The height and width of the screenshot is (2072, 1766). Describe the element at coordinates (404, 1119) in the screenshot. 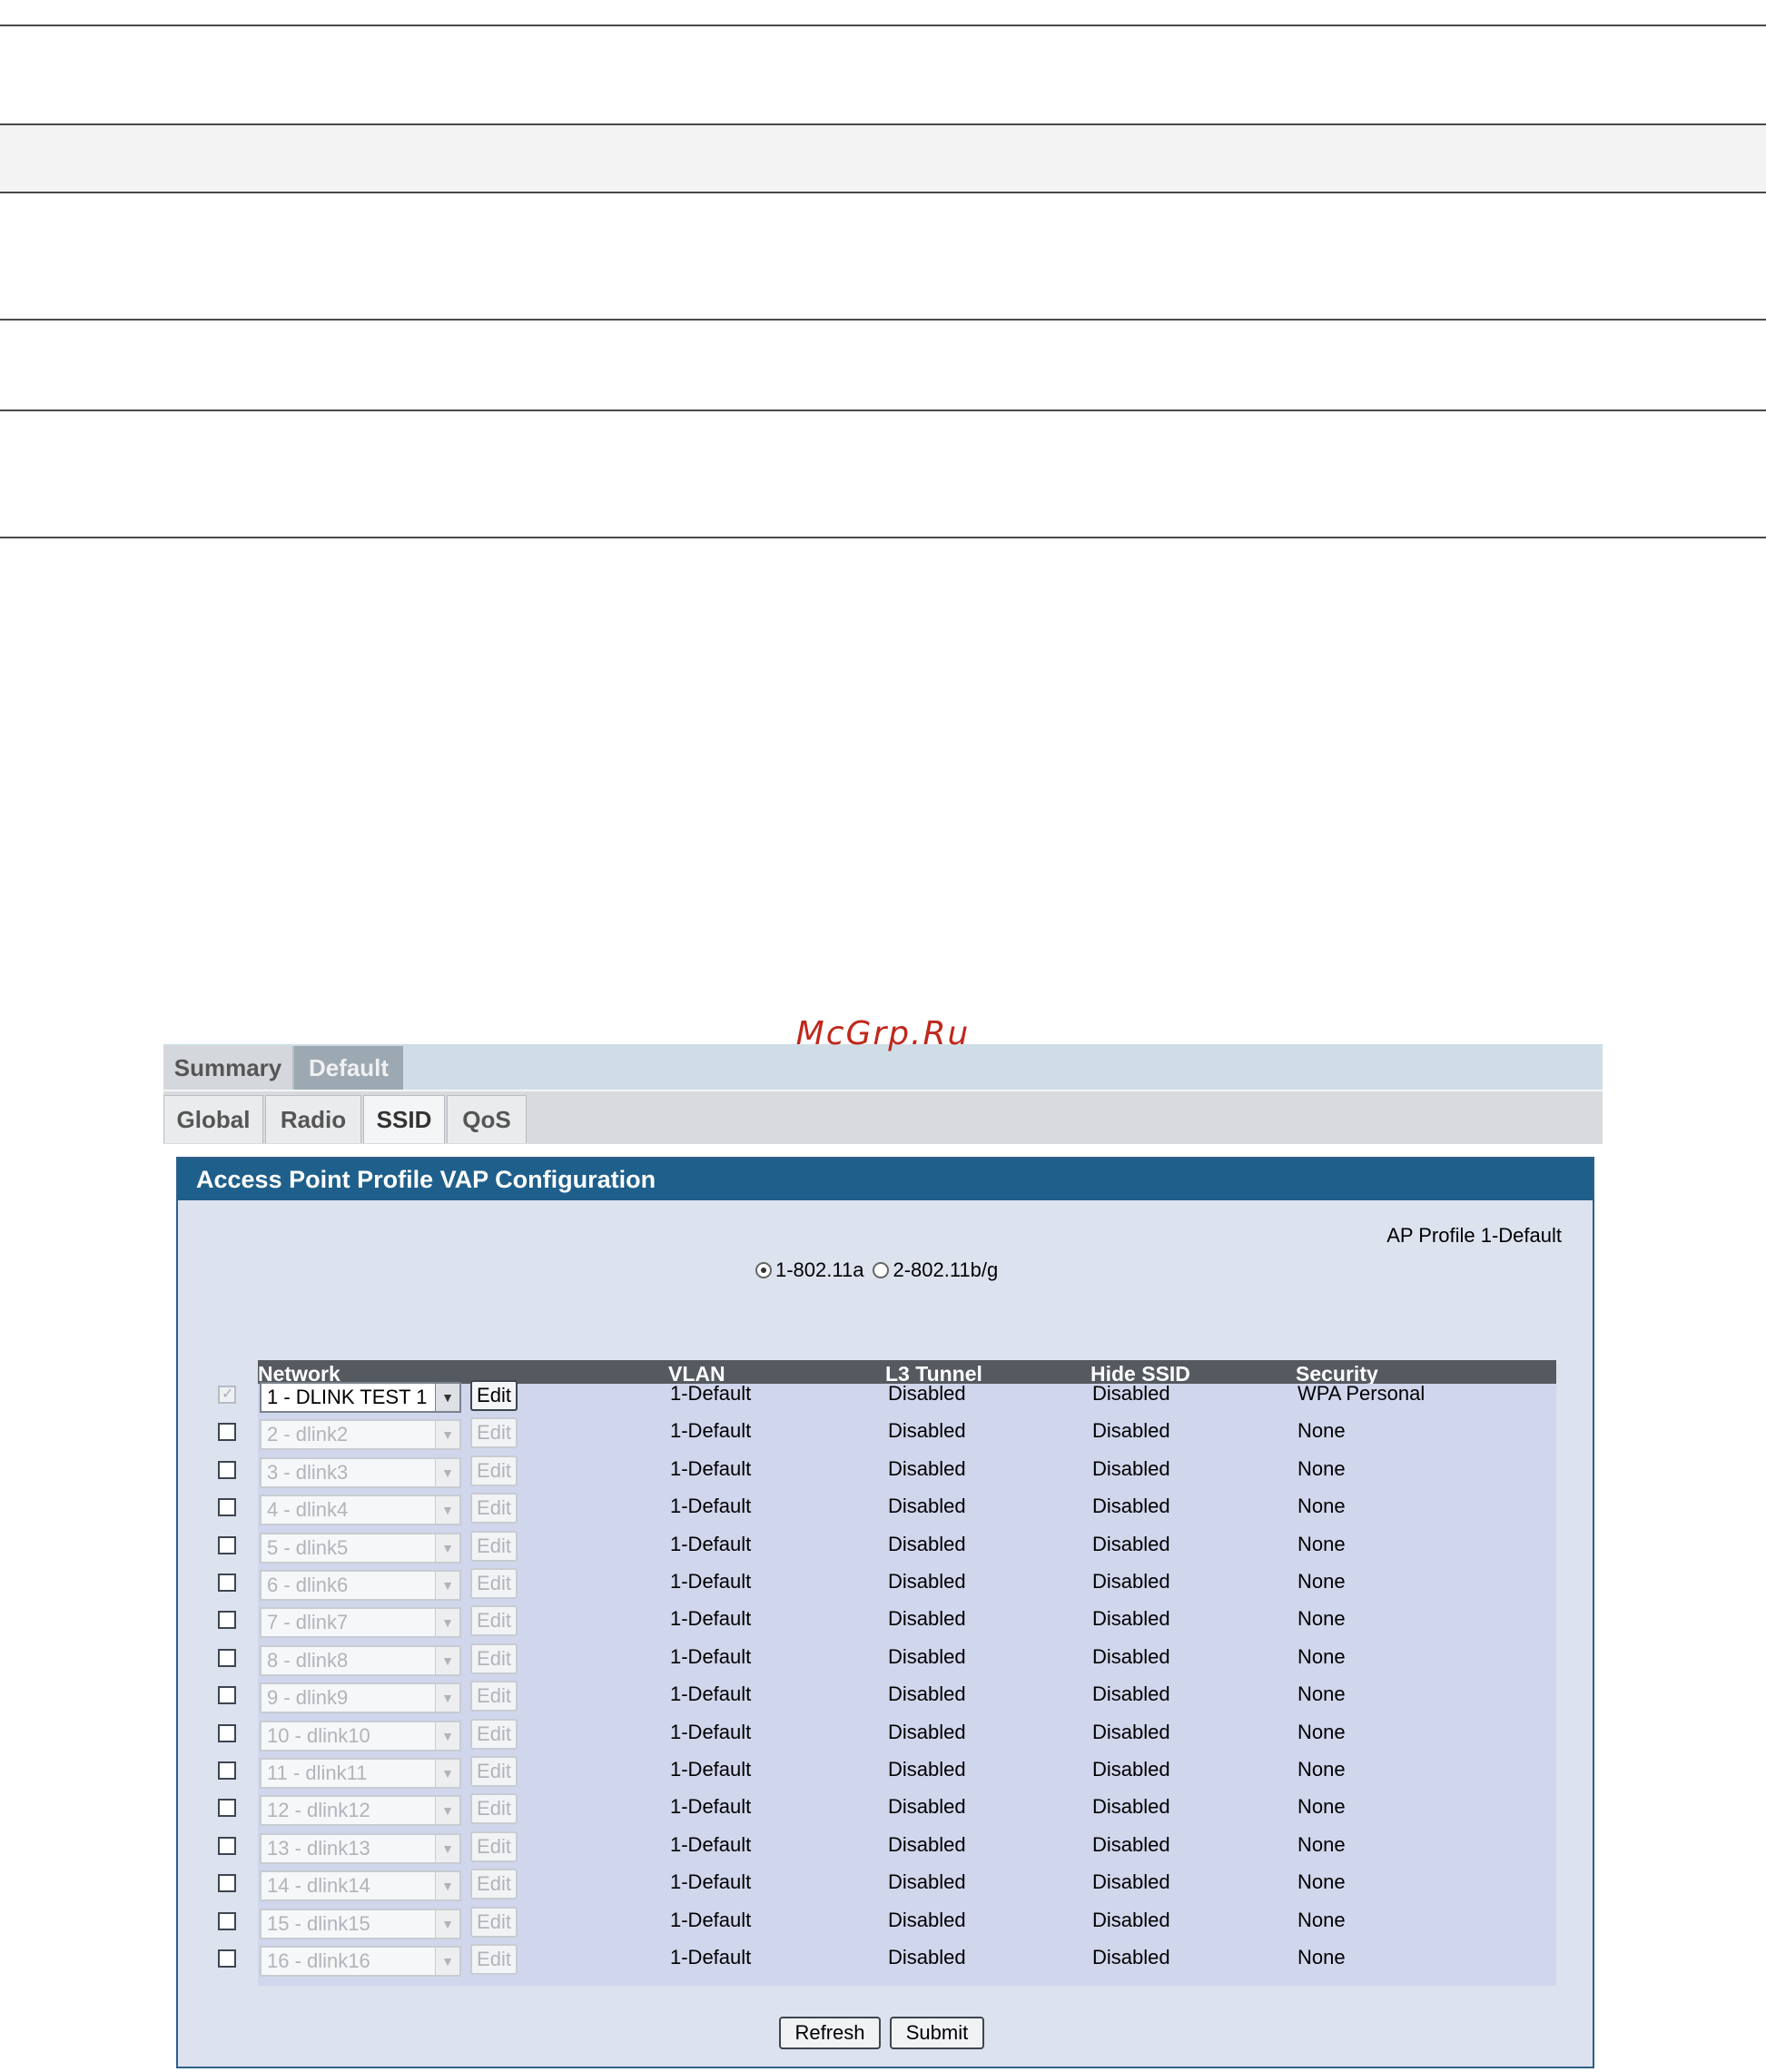

I see `tab-ssid: SSID` at that location.